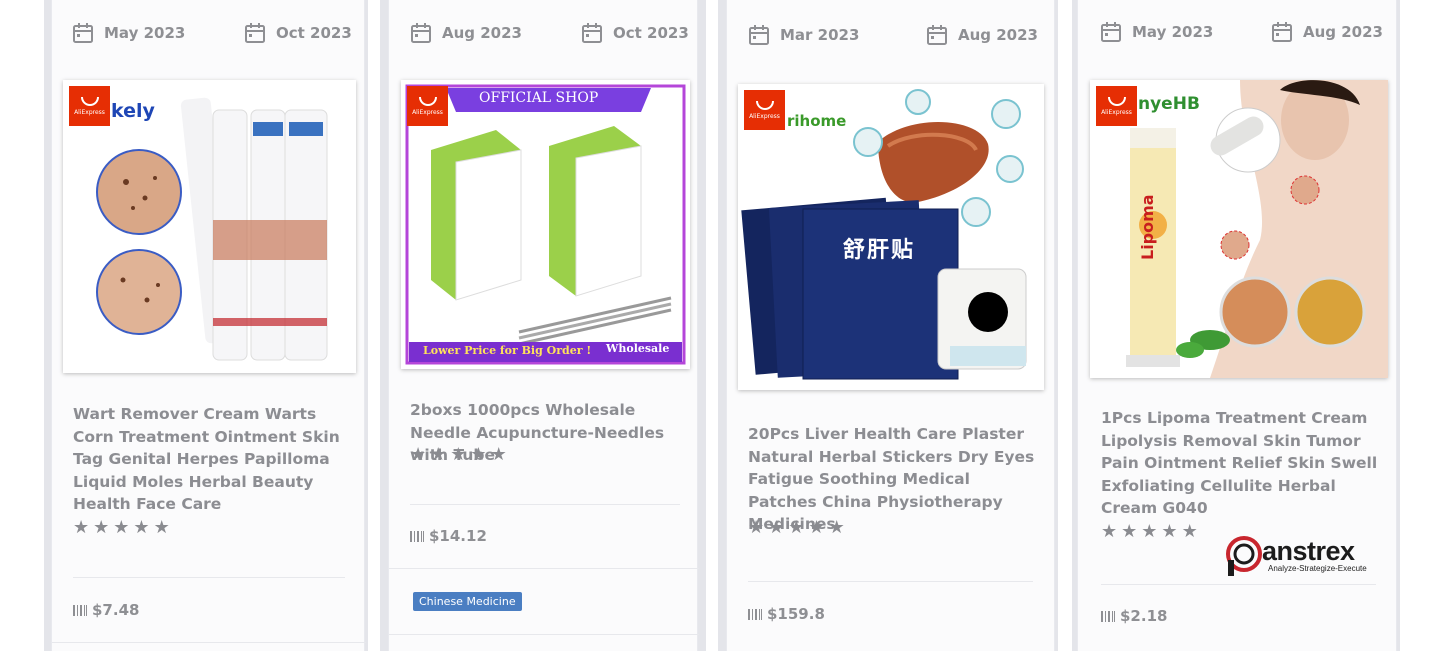  I want to click on price: $159.8, so click(786, 614).